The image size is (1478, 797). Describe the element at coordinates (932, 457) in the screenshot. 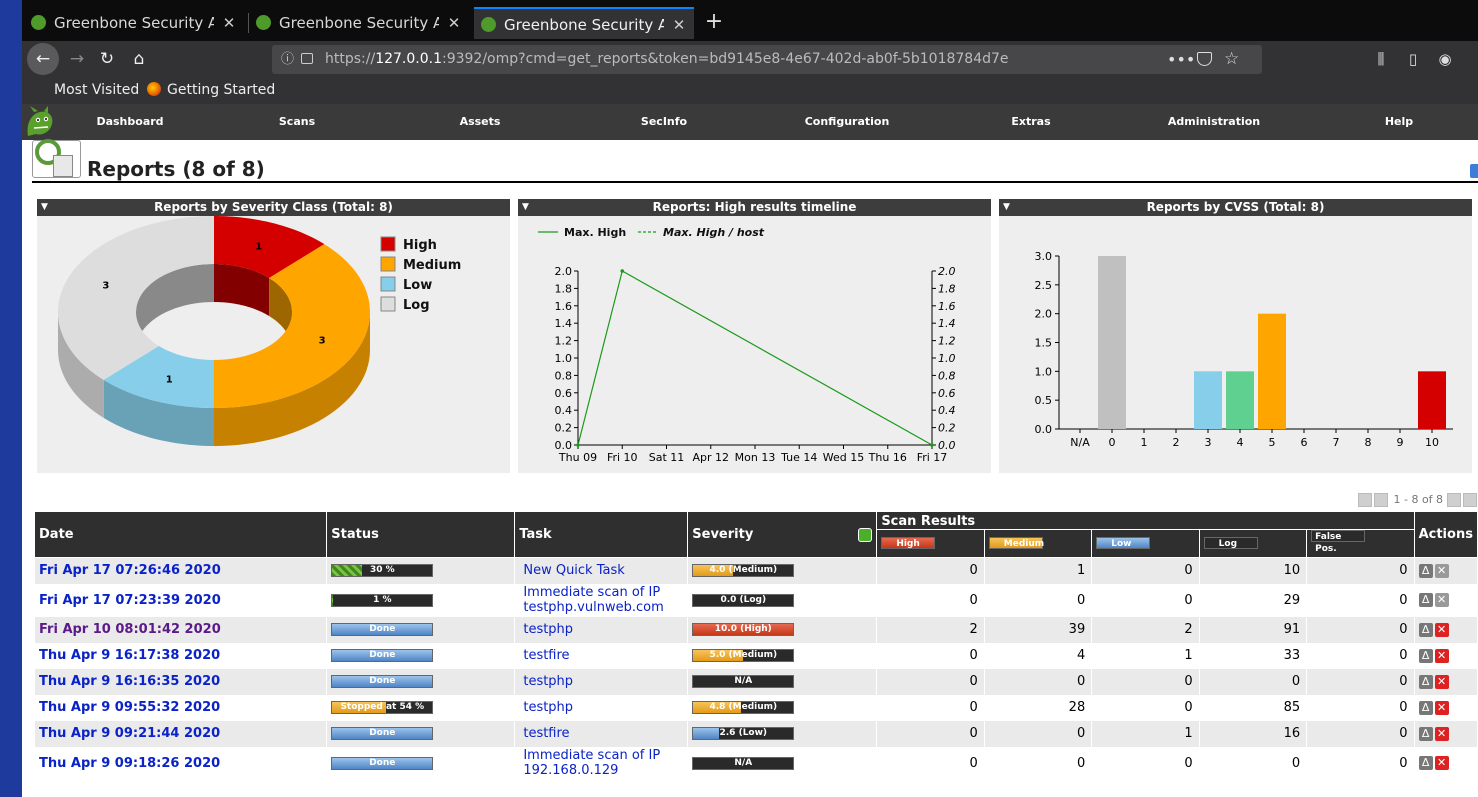

I see `x-tick-label: Fri 17` at that location.